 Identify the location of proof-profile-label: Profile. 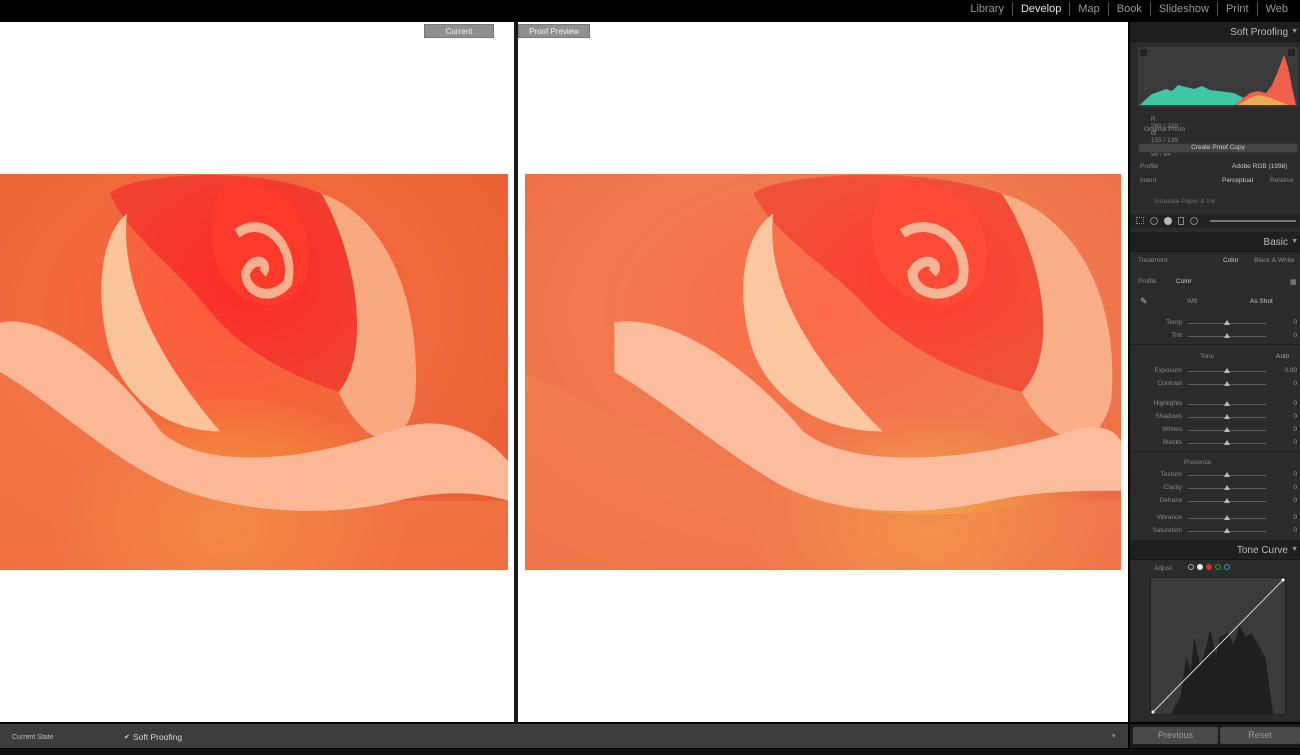
(1149, 166).